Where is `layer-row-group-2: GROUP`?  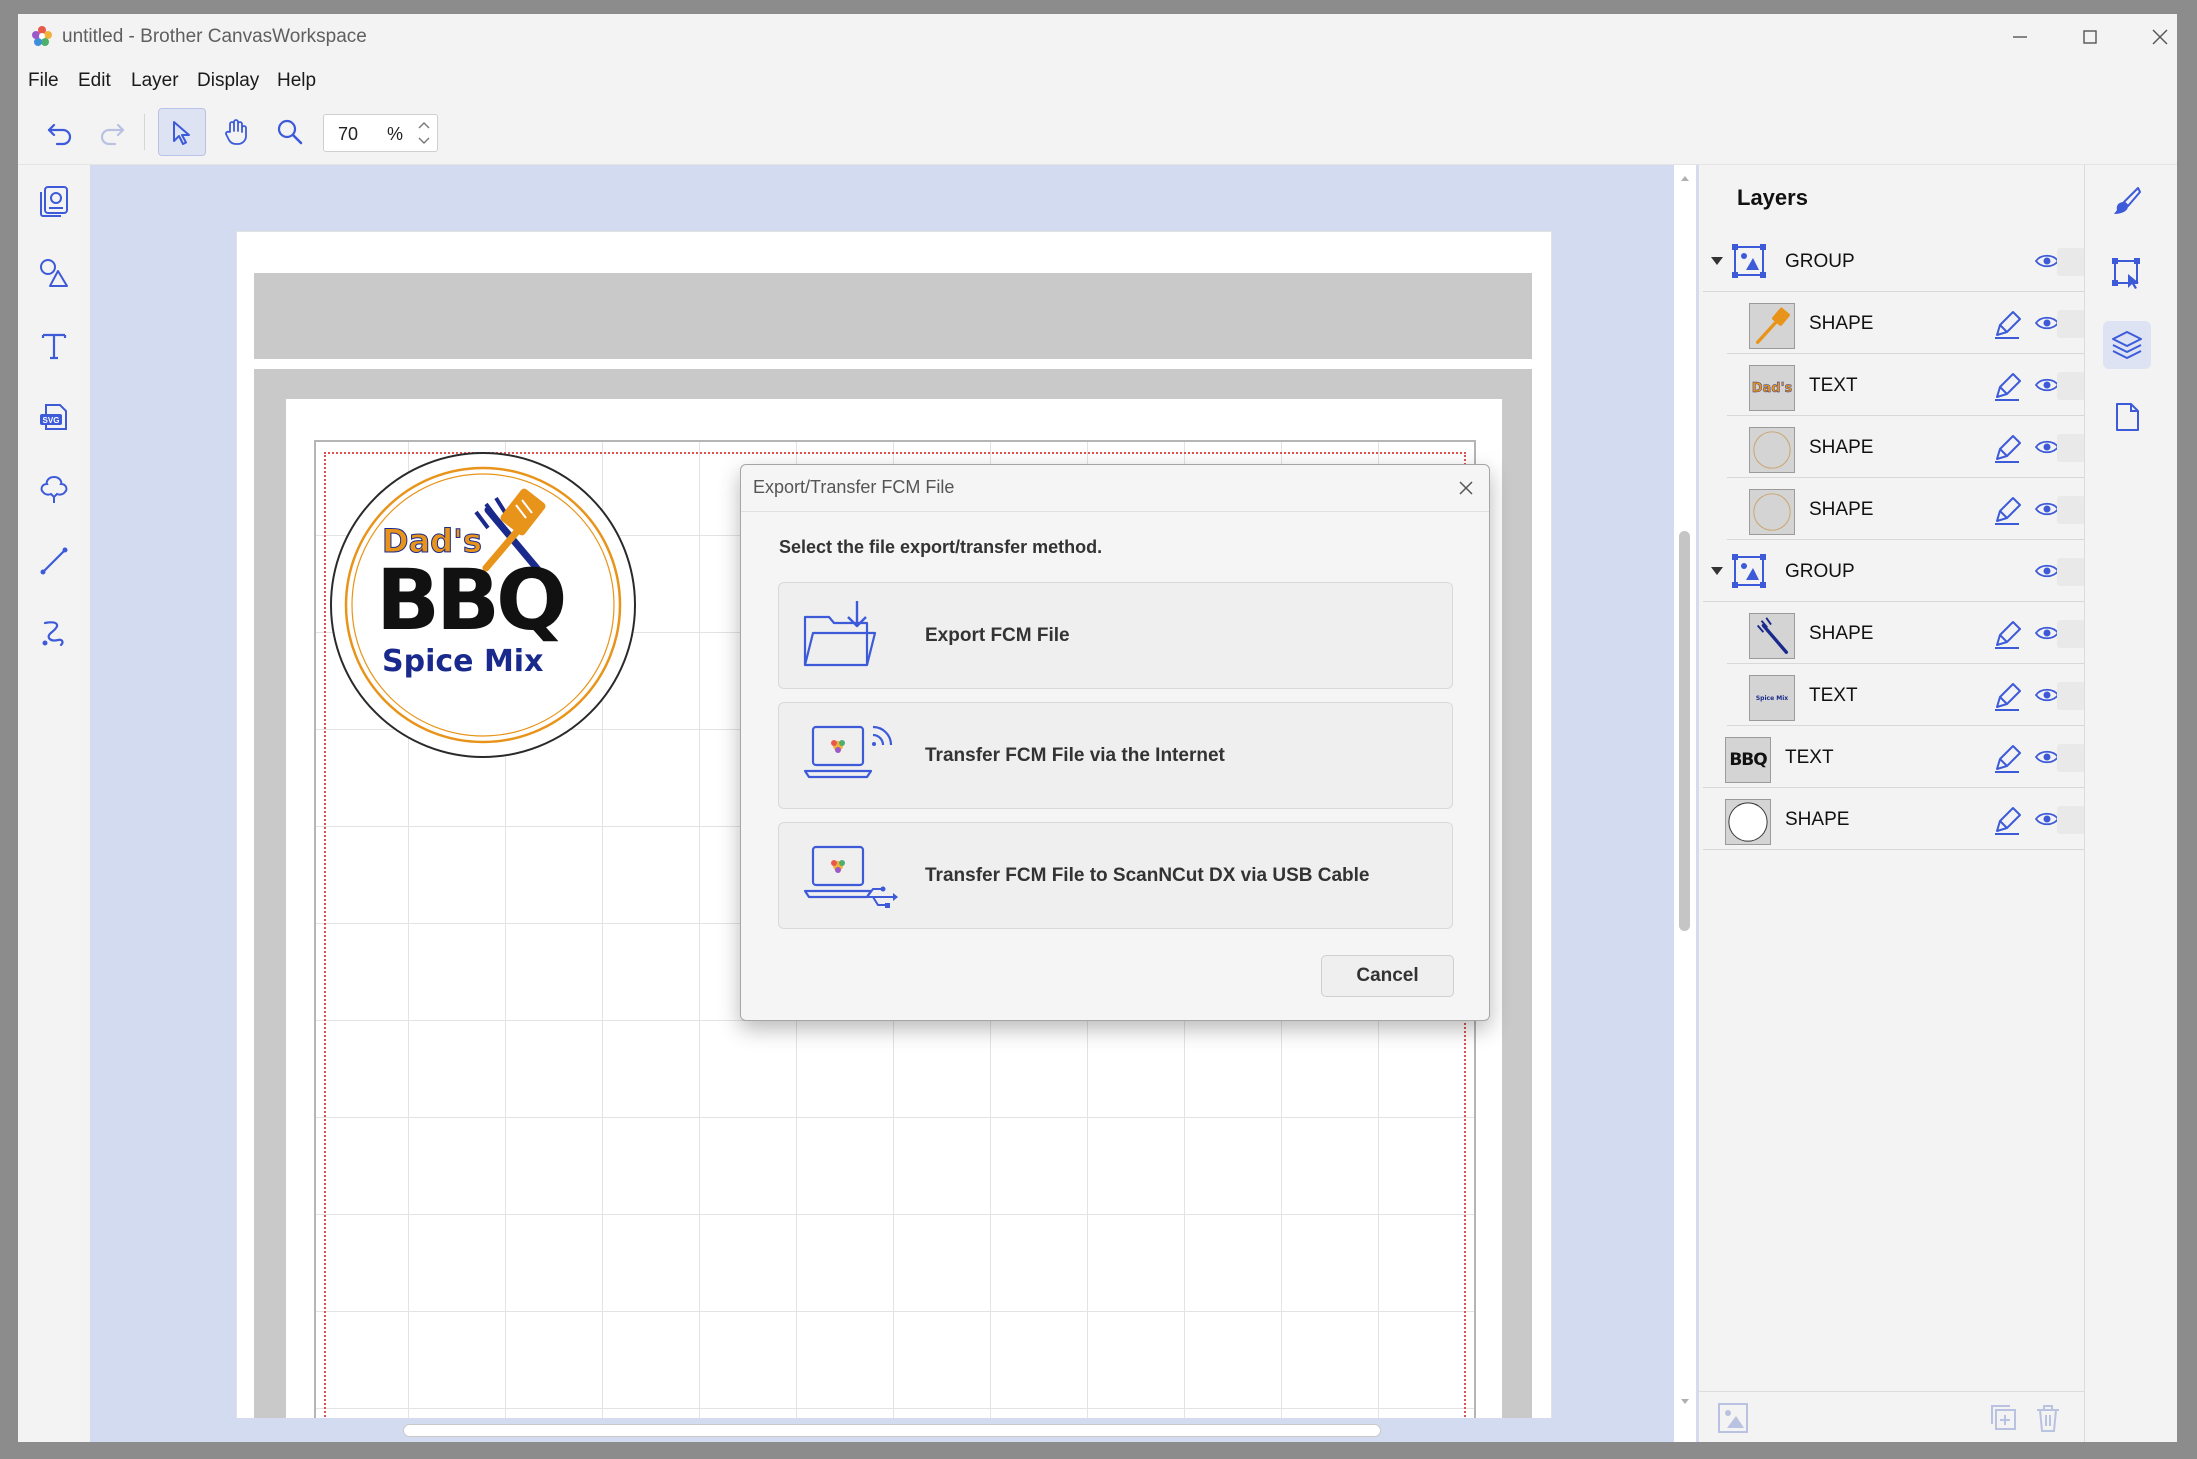
layer-row-group-2: GROUP is located at coordinates (1894, 571).